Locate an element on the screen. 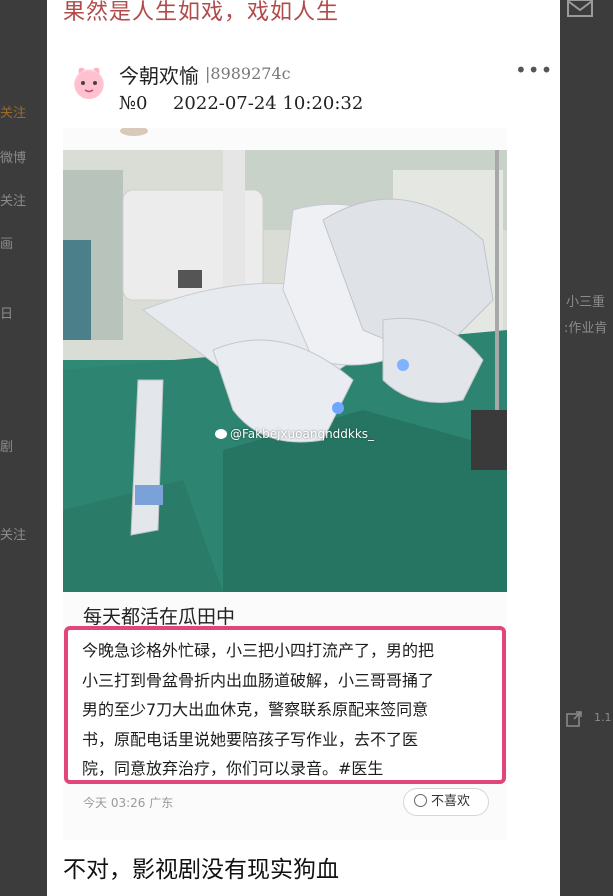  share-icon is located at coordinates (574, 719).